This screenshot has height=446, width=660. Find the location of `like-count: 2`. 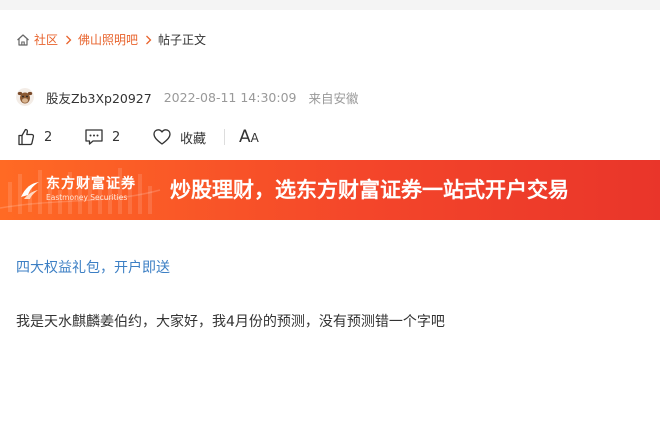

like-count: 2 is located at coordinates (48, 137).